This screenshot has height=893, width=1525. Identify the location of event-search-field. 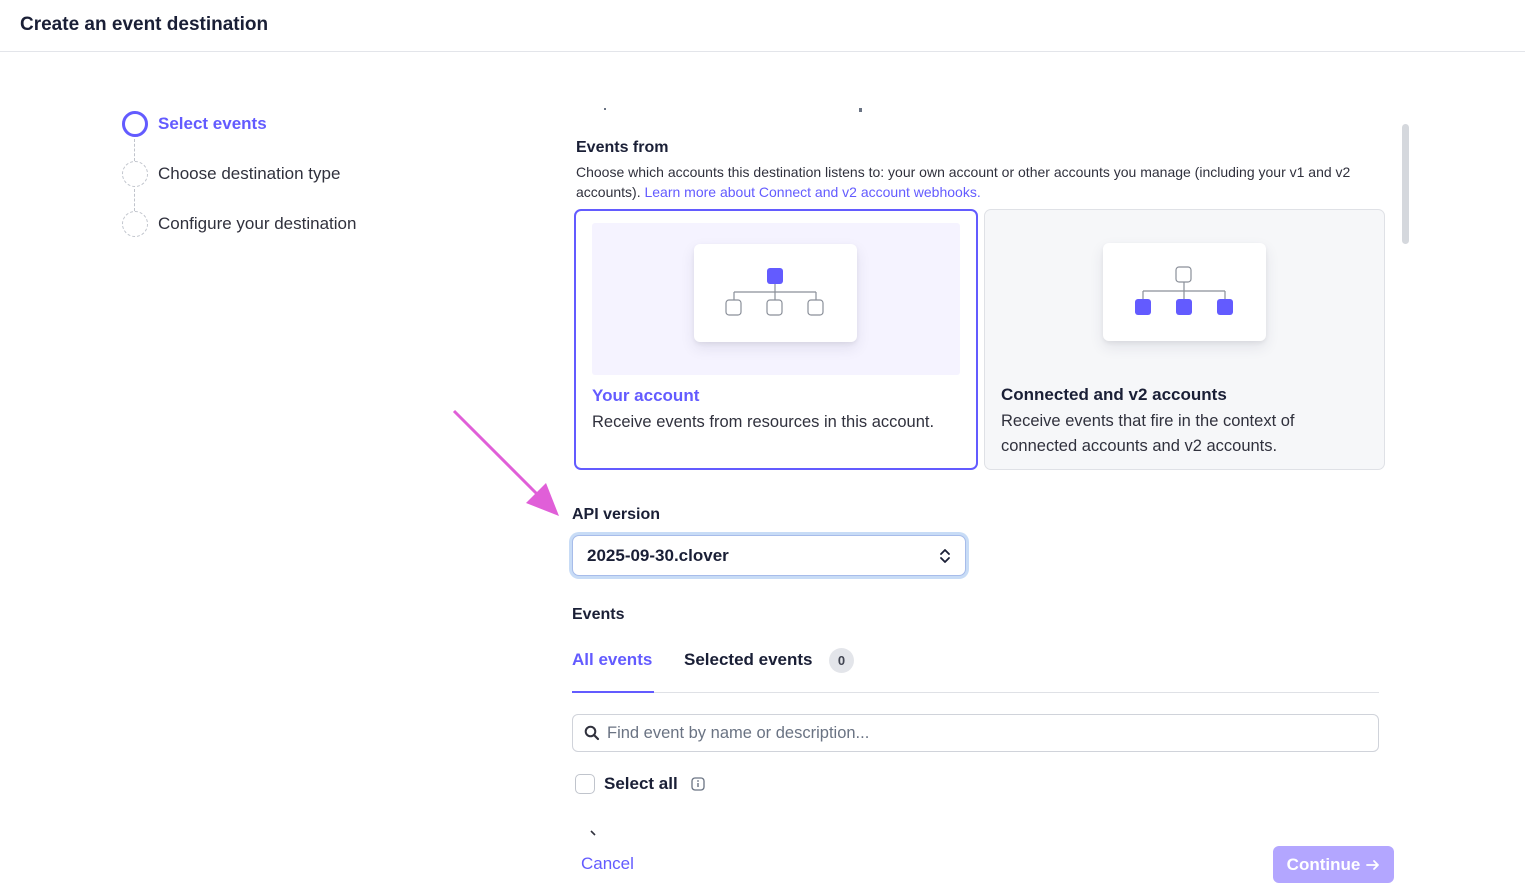
(975, 733).